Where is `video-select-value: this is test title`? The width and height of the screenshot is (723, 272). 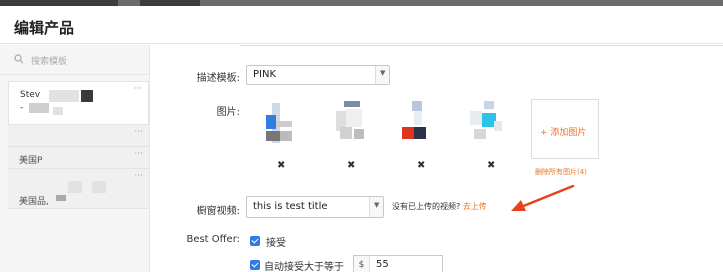
video-select-value: this is test title is located at coordinates (290, 206).